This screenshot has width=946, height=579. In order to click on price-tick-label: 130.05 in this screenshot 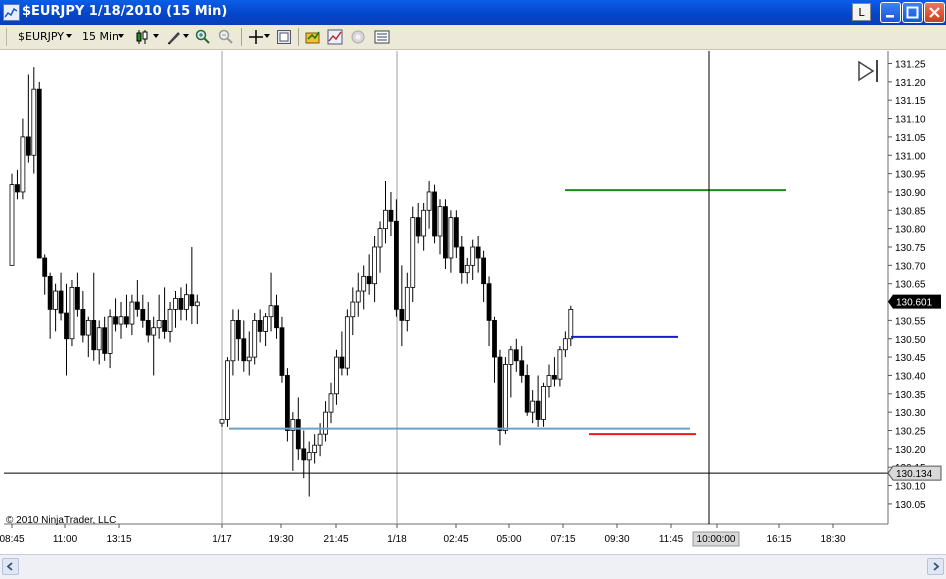, I will do `click(910, 505)`.